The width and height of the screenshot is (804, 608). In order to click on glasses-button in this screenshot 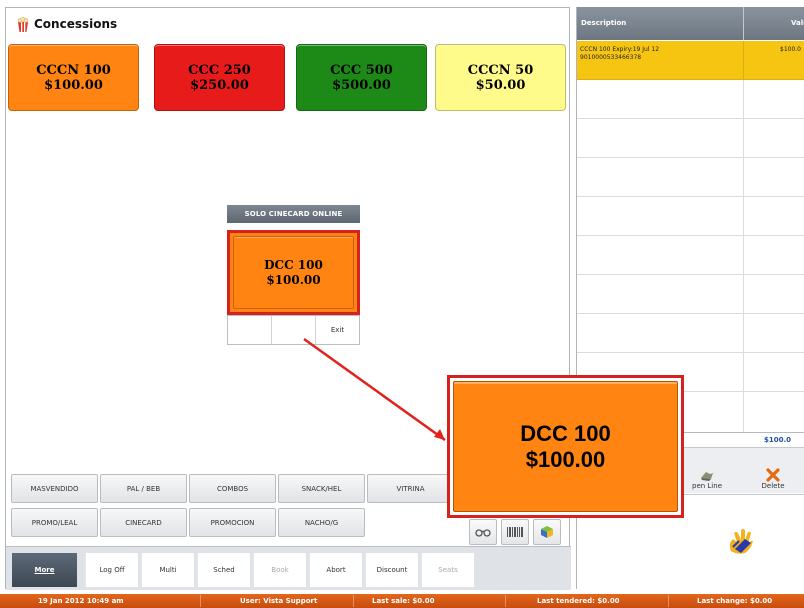, I will do `click(483, 532)`.